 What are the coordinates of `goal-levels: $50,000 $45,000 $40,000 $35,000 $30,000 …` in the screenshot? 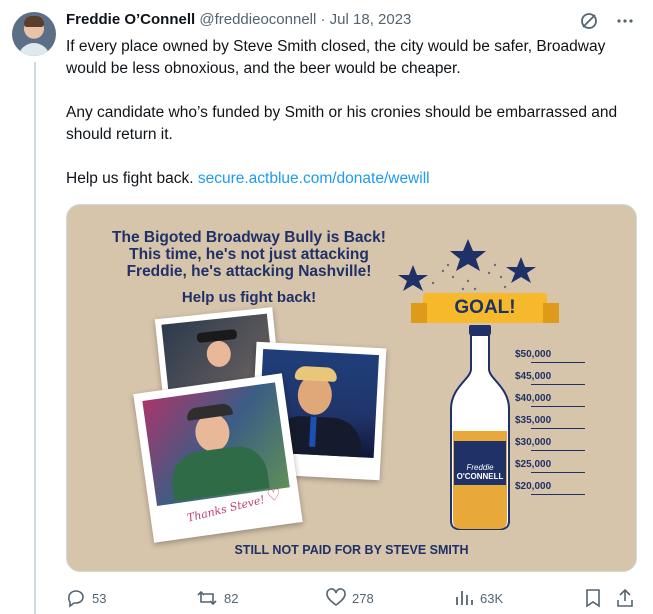 It's located at (548, 427).